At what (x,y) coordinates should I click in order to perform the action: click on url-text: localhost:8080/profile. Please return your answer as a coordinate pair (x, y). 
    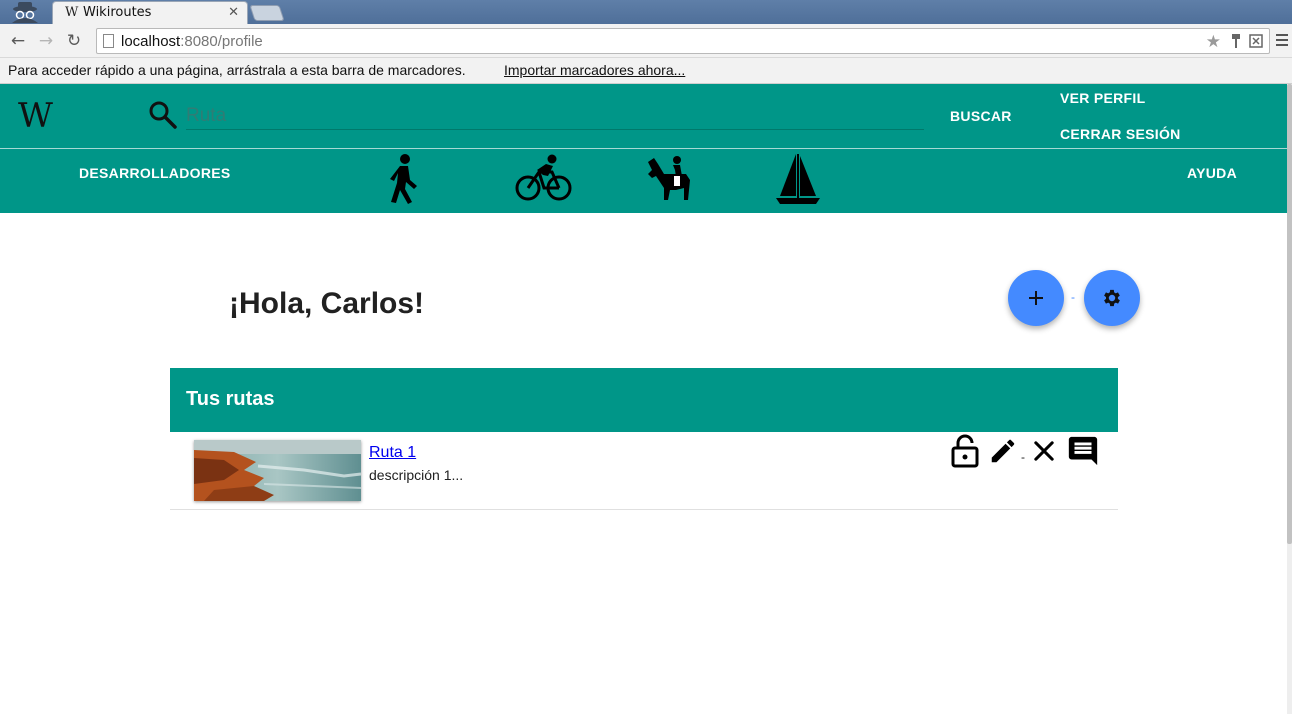
    Looking at the image, I should click on (192, 41).